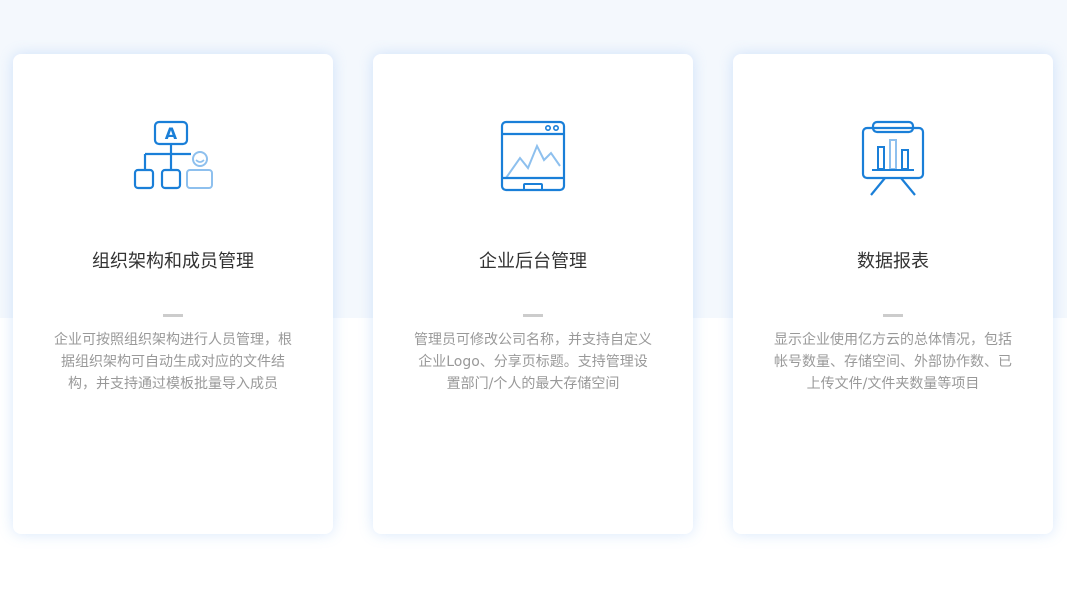  Describe the element at coordinates (533, 156) in the screenshot. I see `admin-dashboard-icon` at that location.